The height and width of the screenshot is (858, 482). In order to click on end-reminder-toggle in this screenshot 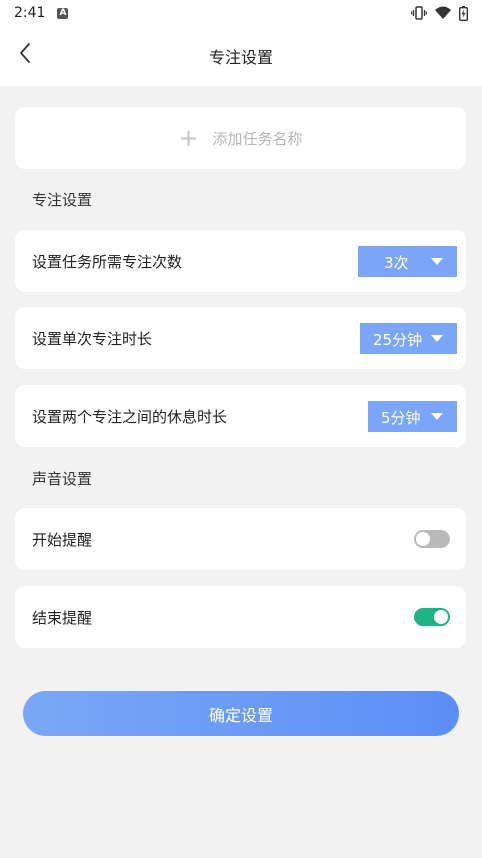, I will do `click(432, 617)`.